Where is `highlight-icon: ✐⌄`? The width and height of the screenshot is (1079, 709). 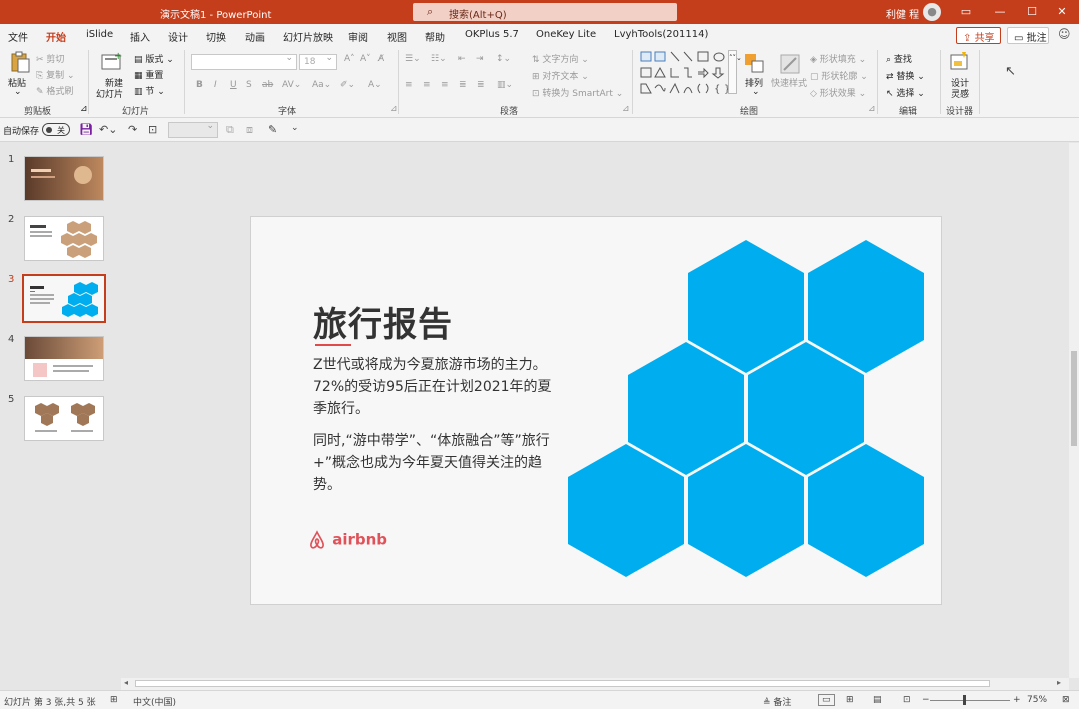
highlight-icon: ✐⌄ is located at coordinates (347, 85).